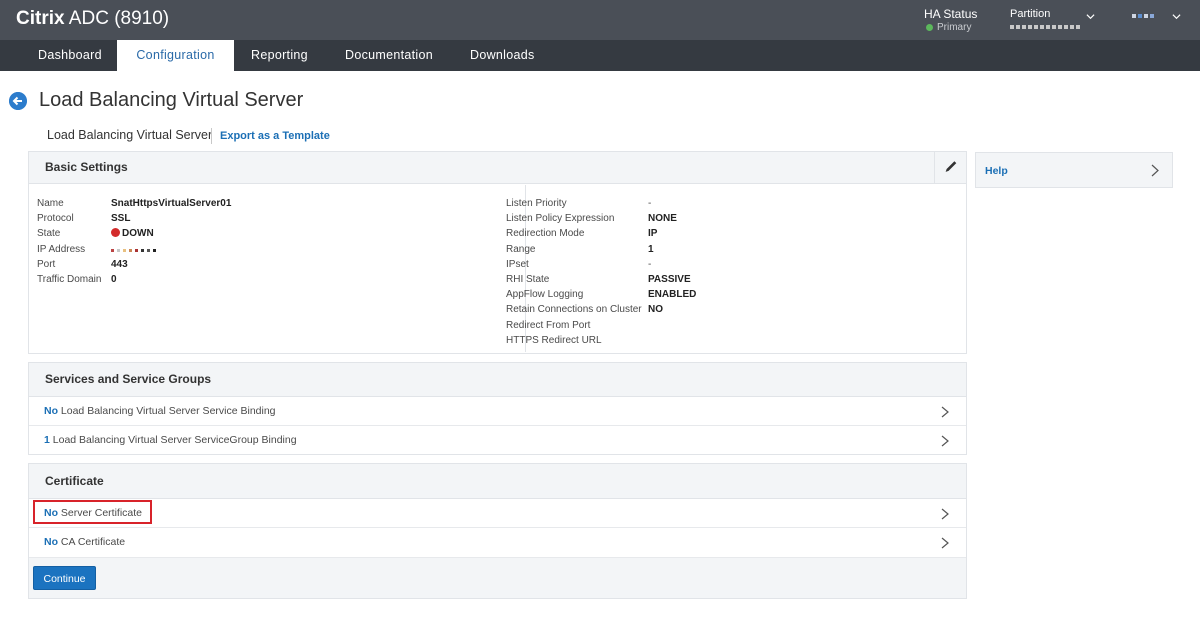 The image size is (1200, 619). I want to click on panel-title: Certificate, so click(497, 481).